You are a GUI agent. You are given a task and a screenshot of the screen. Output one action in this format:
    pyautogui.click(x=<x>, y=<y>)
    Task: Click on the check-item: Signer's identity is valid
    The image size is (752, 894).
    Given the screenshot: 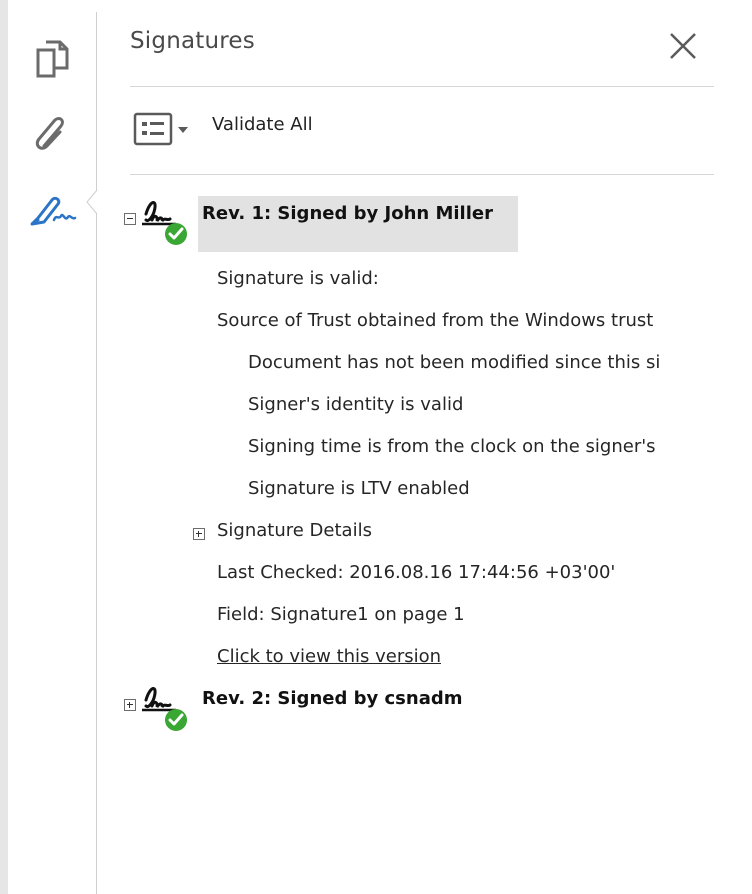 What is the action you would take?
    pyautogui.click(x=356, y=404)
    